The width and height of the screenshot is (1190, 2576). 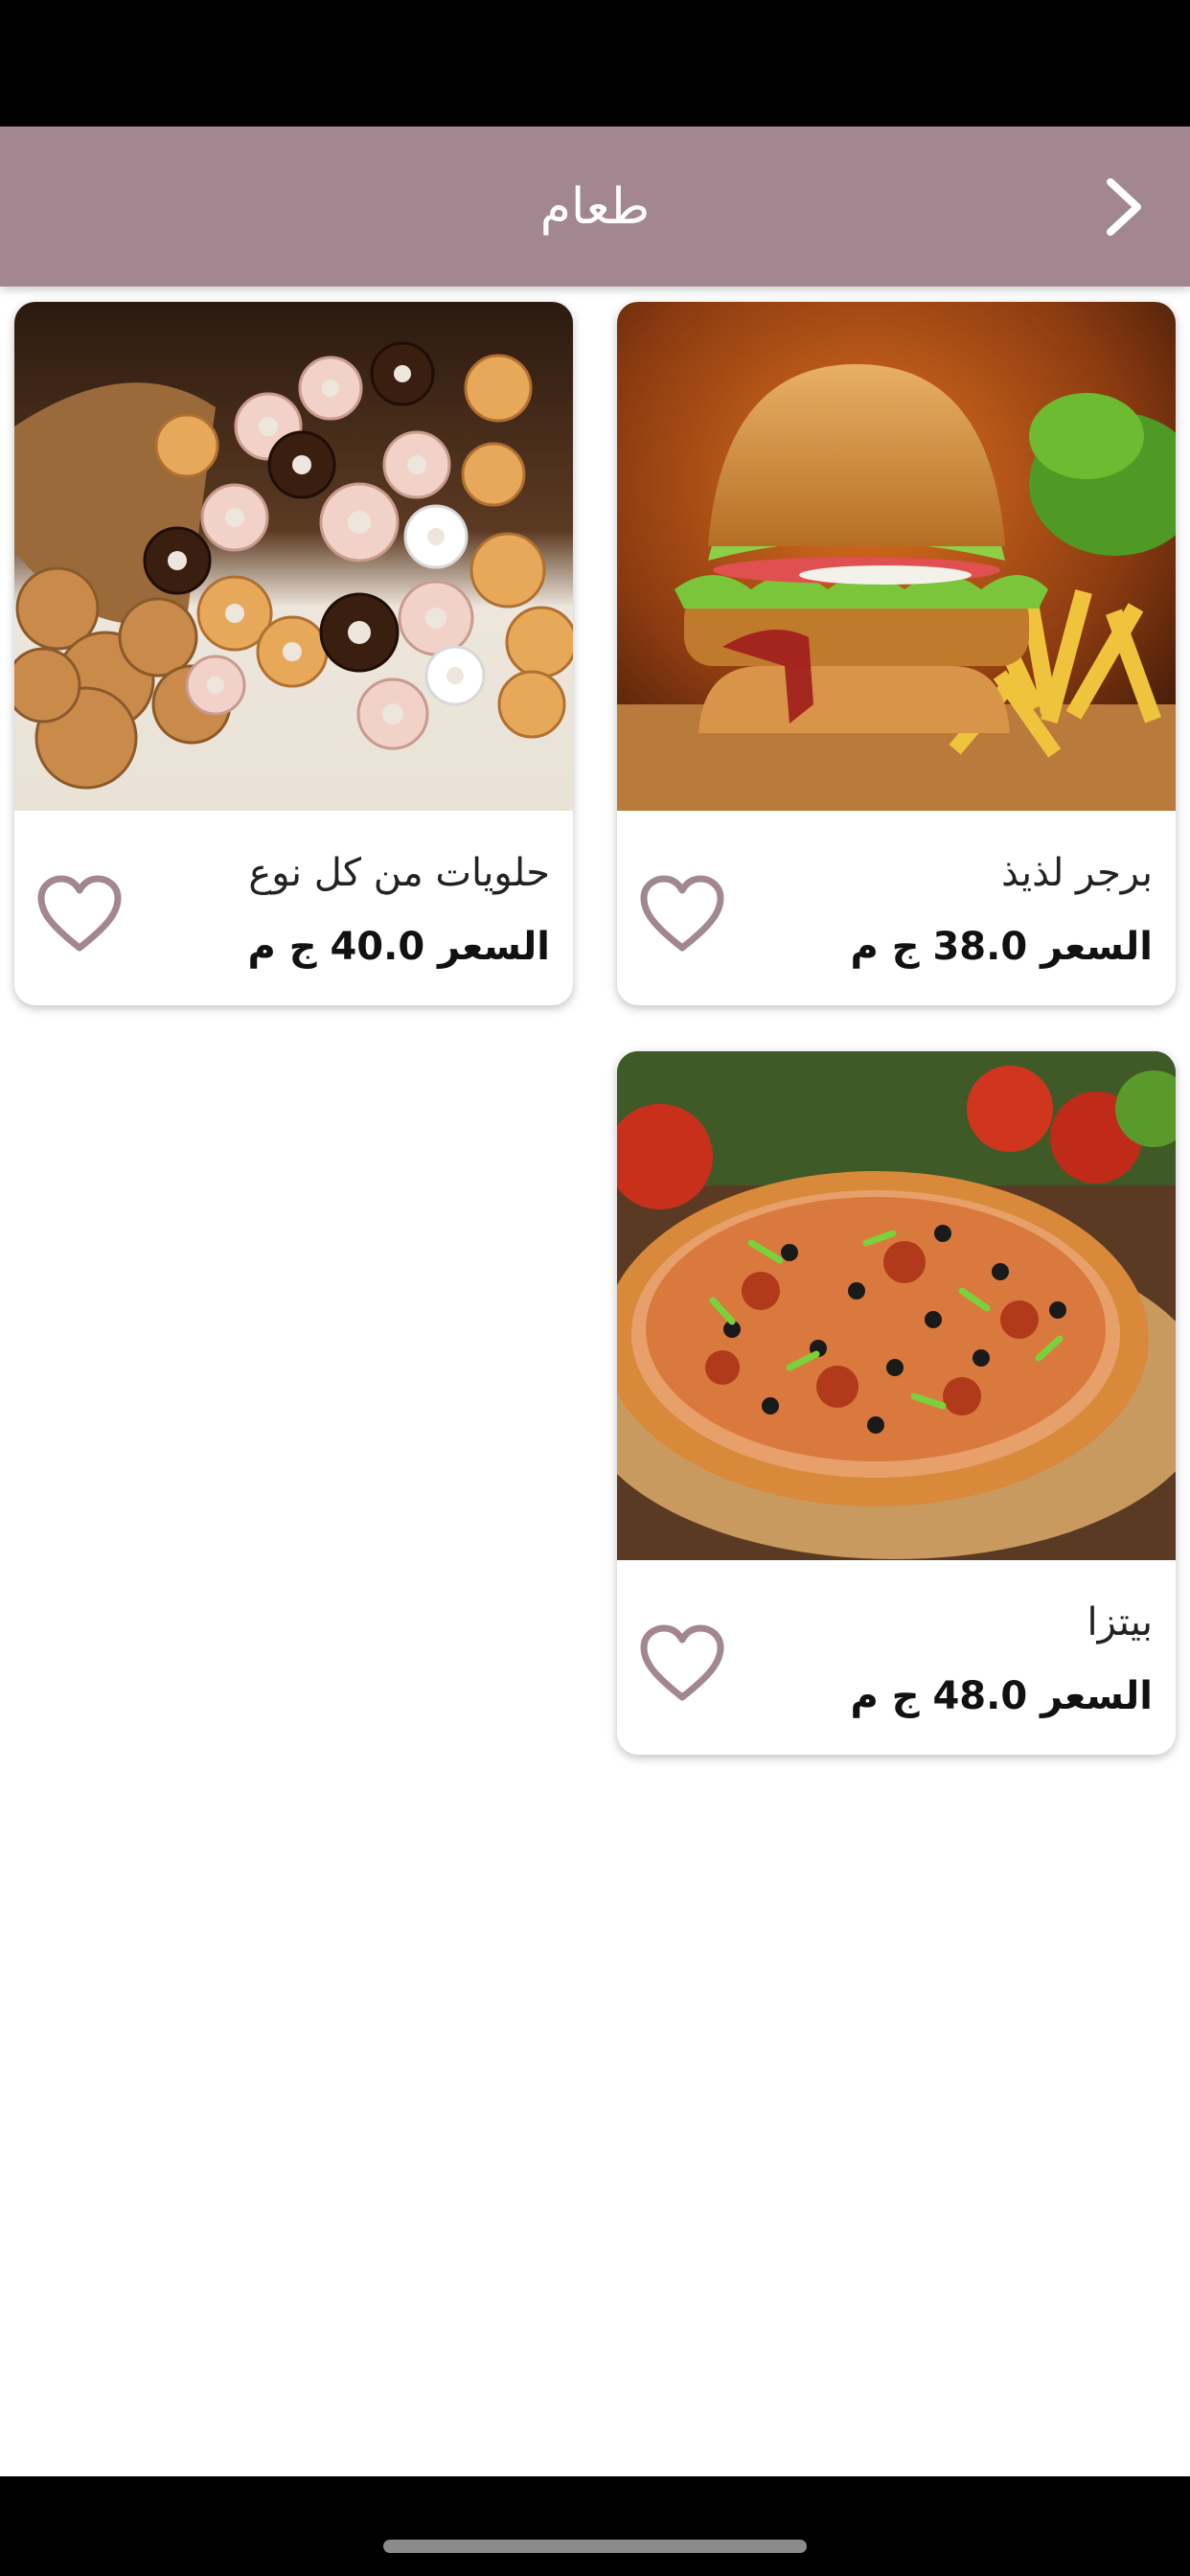 I want to click on product-image-sweets, so click(x=294, y=556).